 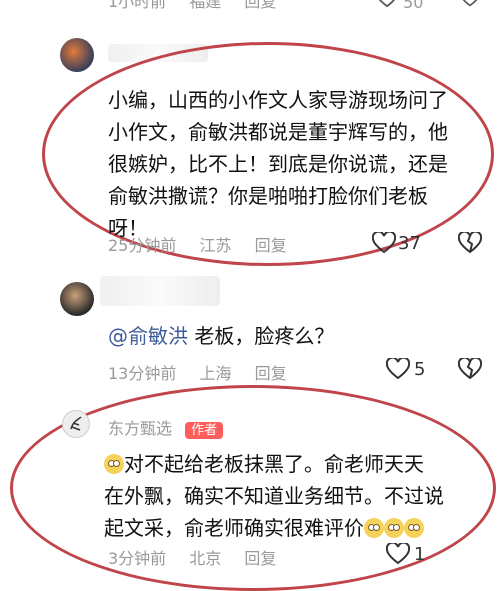 I want to click on top-like-group: 50, so click(x=408, y=6).